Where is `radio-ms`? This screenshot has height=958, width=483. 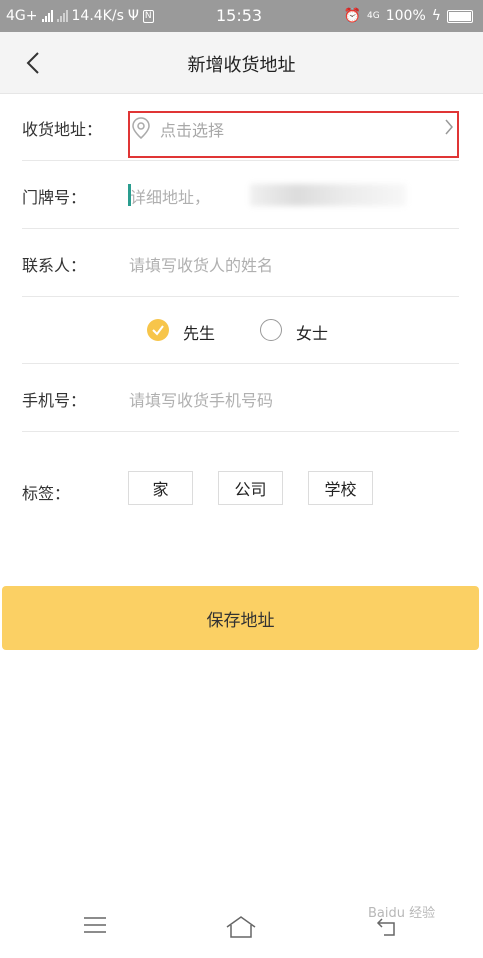 radio-ms is located at coordinates (271, 330).